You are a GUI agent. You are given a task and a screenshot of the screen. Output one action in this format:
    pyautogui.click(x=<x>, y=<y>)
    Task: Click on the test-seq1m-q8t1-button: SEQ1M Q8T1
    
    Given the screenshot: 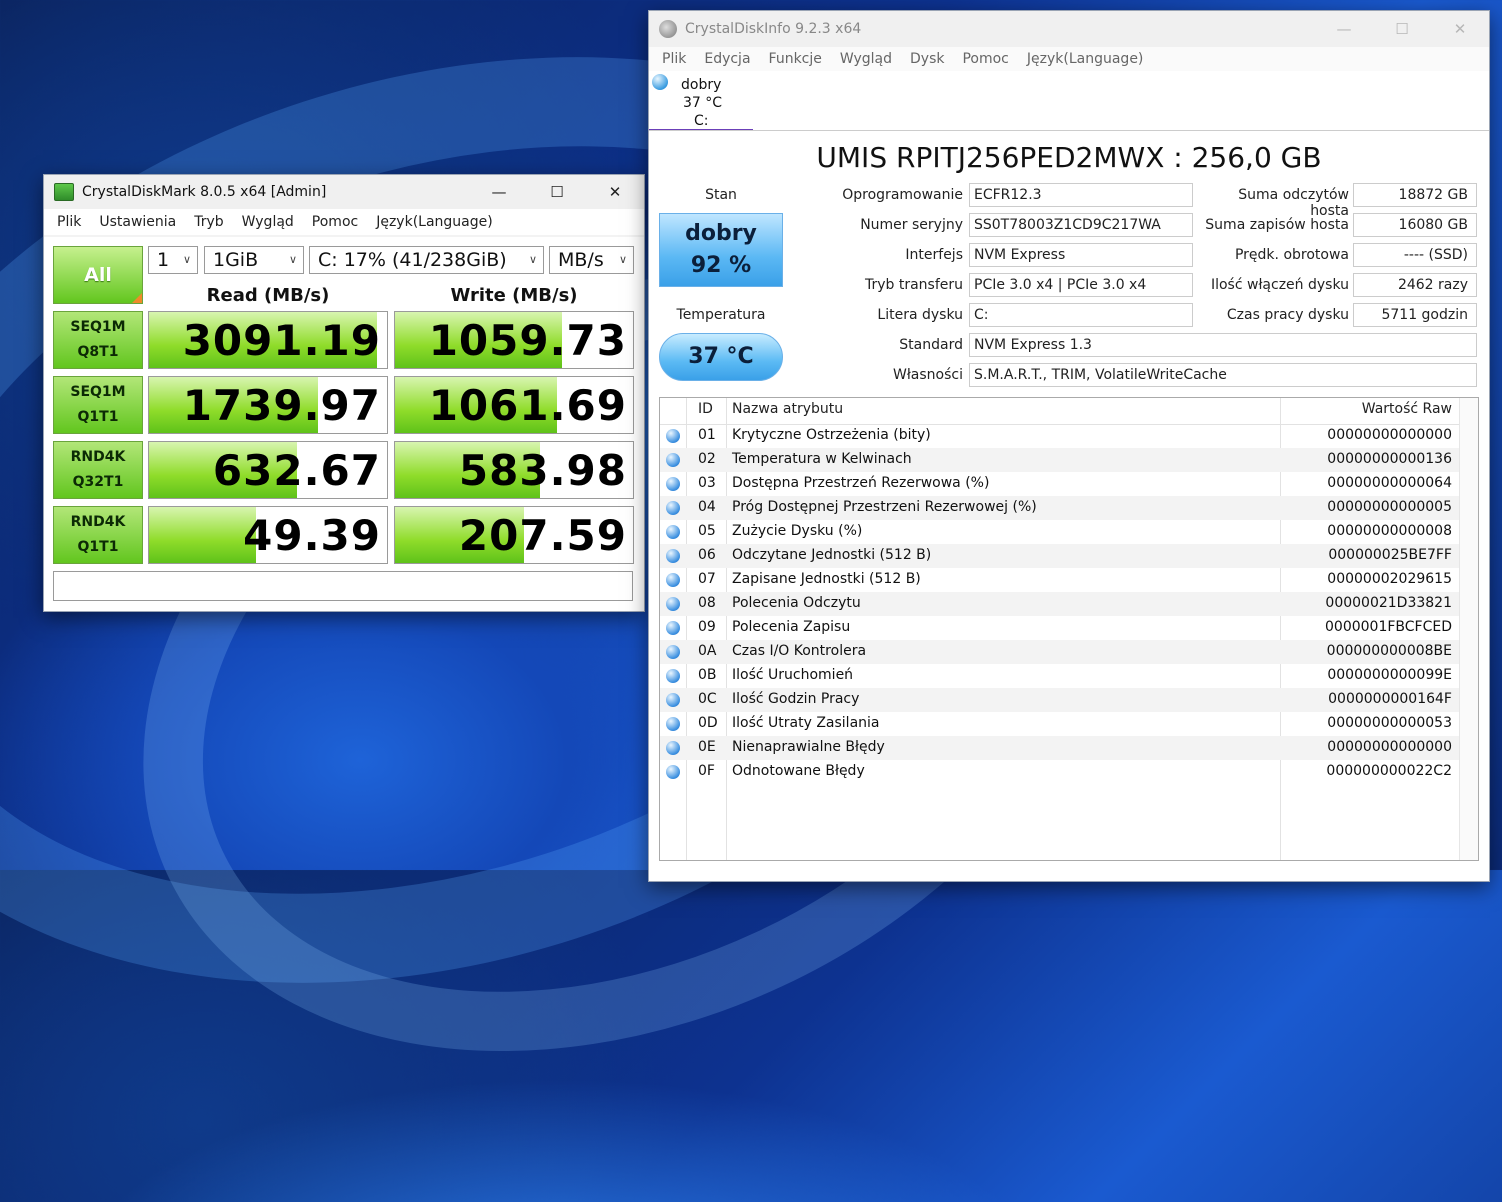 What is the action you would take?
    pyautogui.click(x=98, y=340)
    